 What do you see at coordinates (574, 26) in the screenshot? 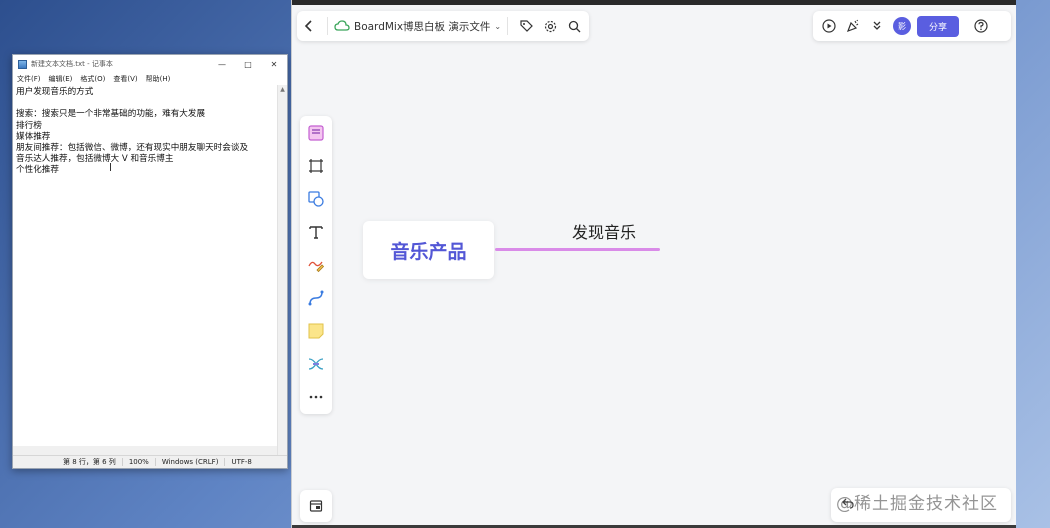
I see `search-icon` at bounding box center [574, 26].